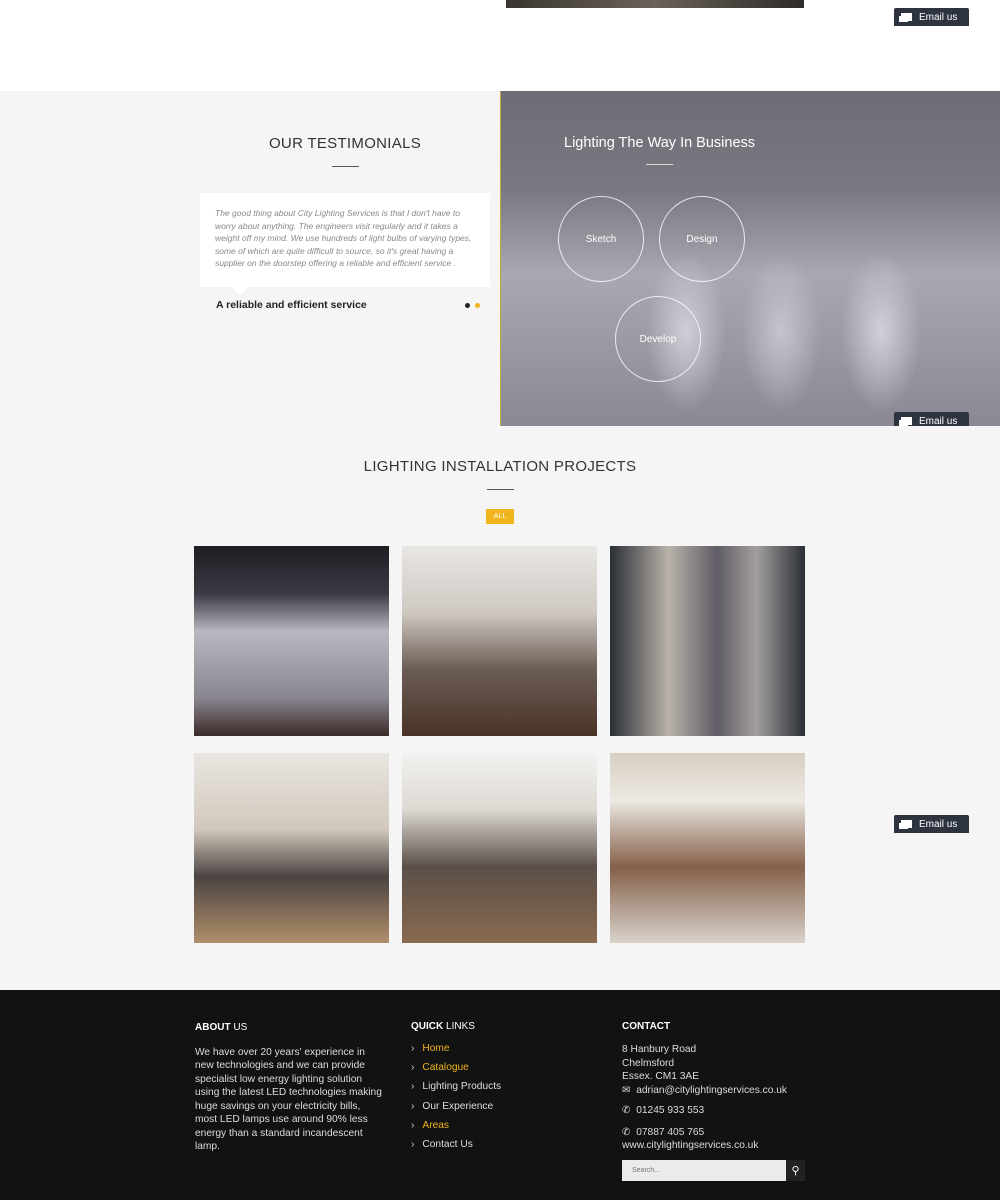 The width and height of the screenshot is (1000, 1200). Describe the element at coordinates (456, 1144) in the screenshot. I see `link-contact-us: Contact Us` at that location.